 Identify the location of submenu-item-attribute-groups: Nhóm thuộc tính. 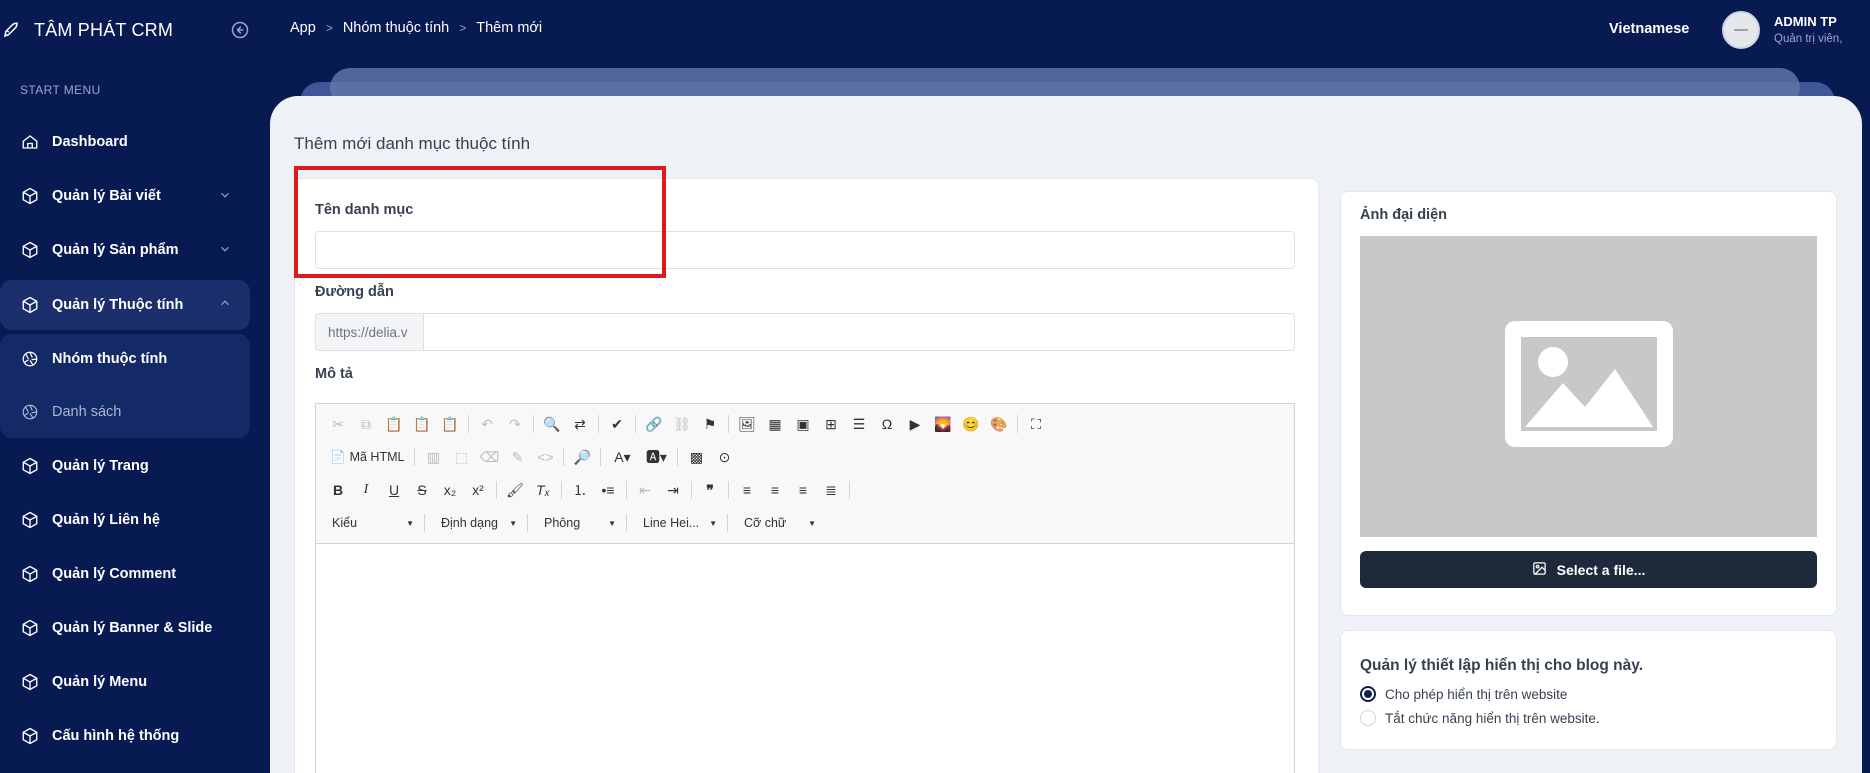
(125, 359).